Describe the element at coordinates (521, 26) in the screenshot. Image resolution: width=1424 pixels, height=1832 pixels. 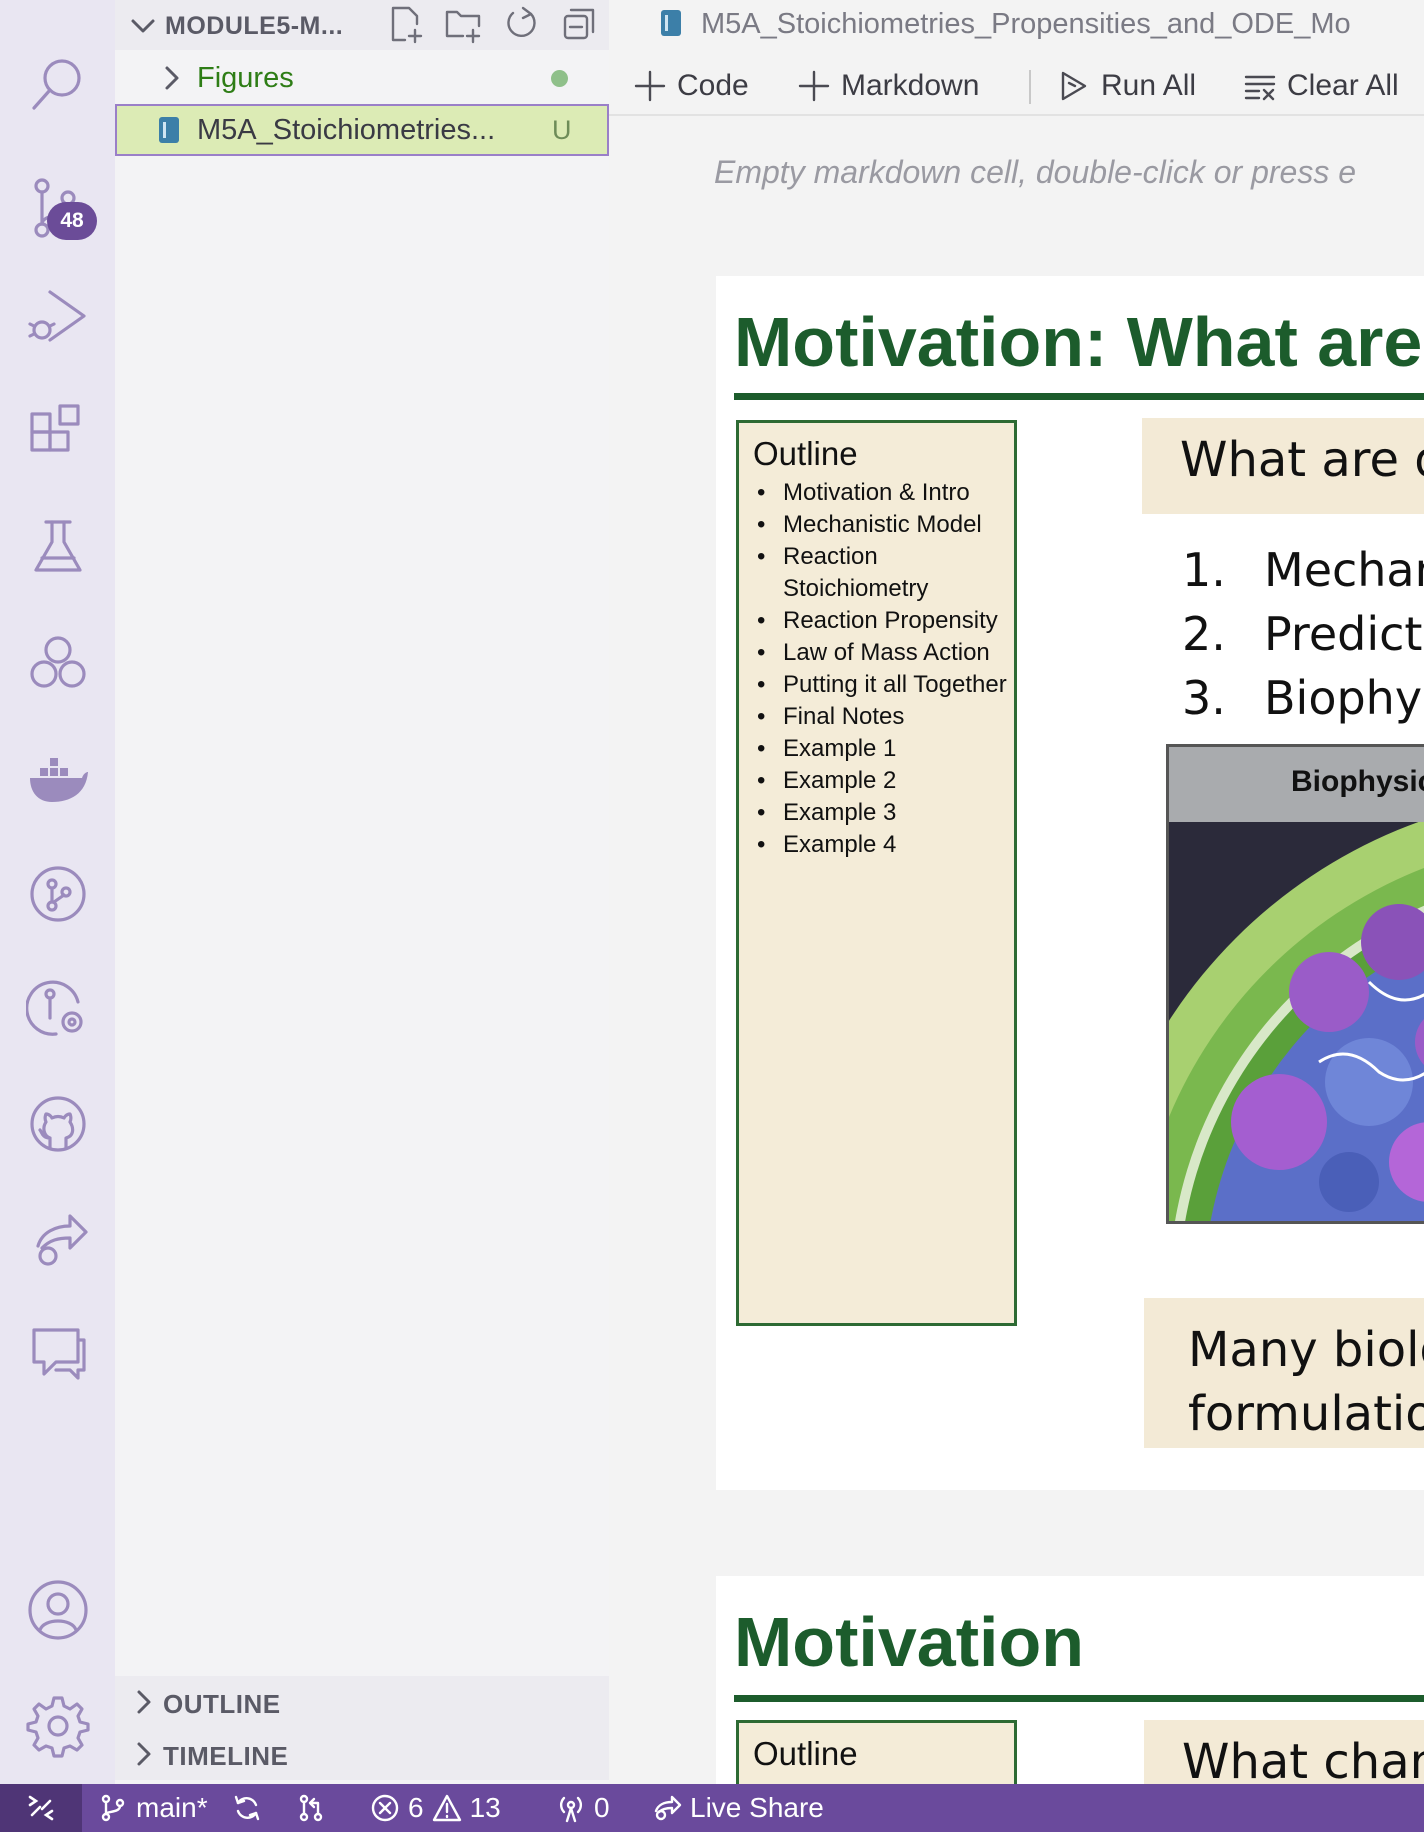
I see `refresh-icon` at that location.